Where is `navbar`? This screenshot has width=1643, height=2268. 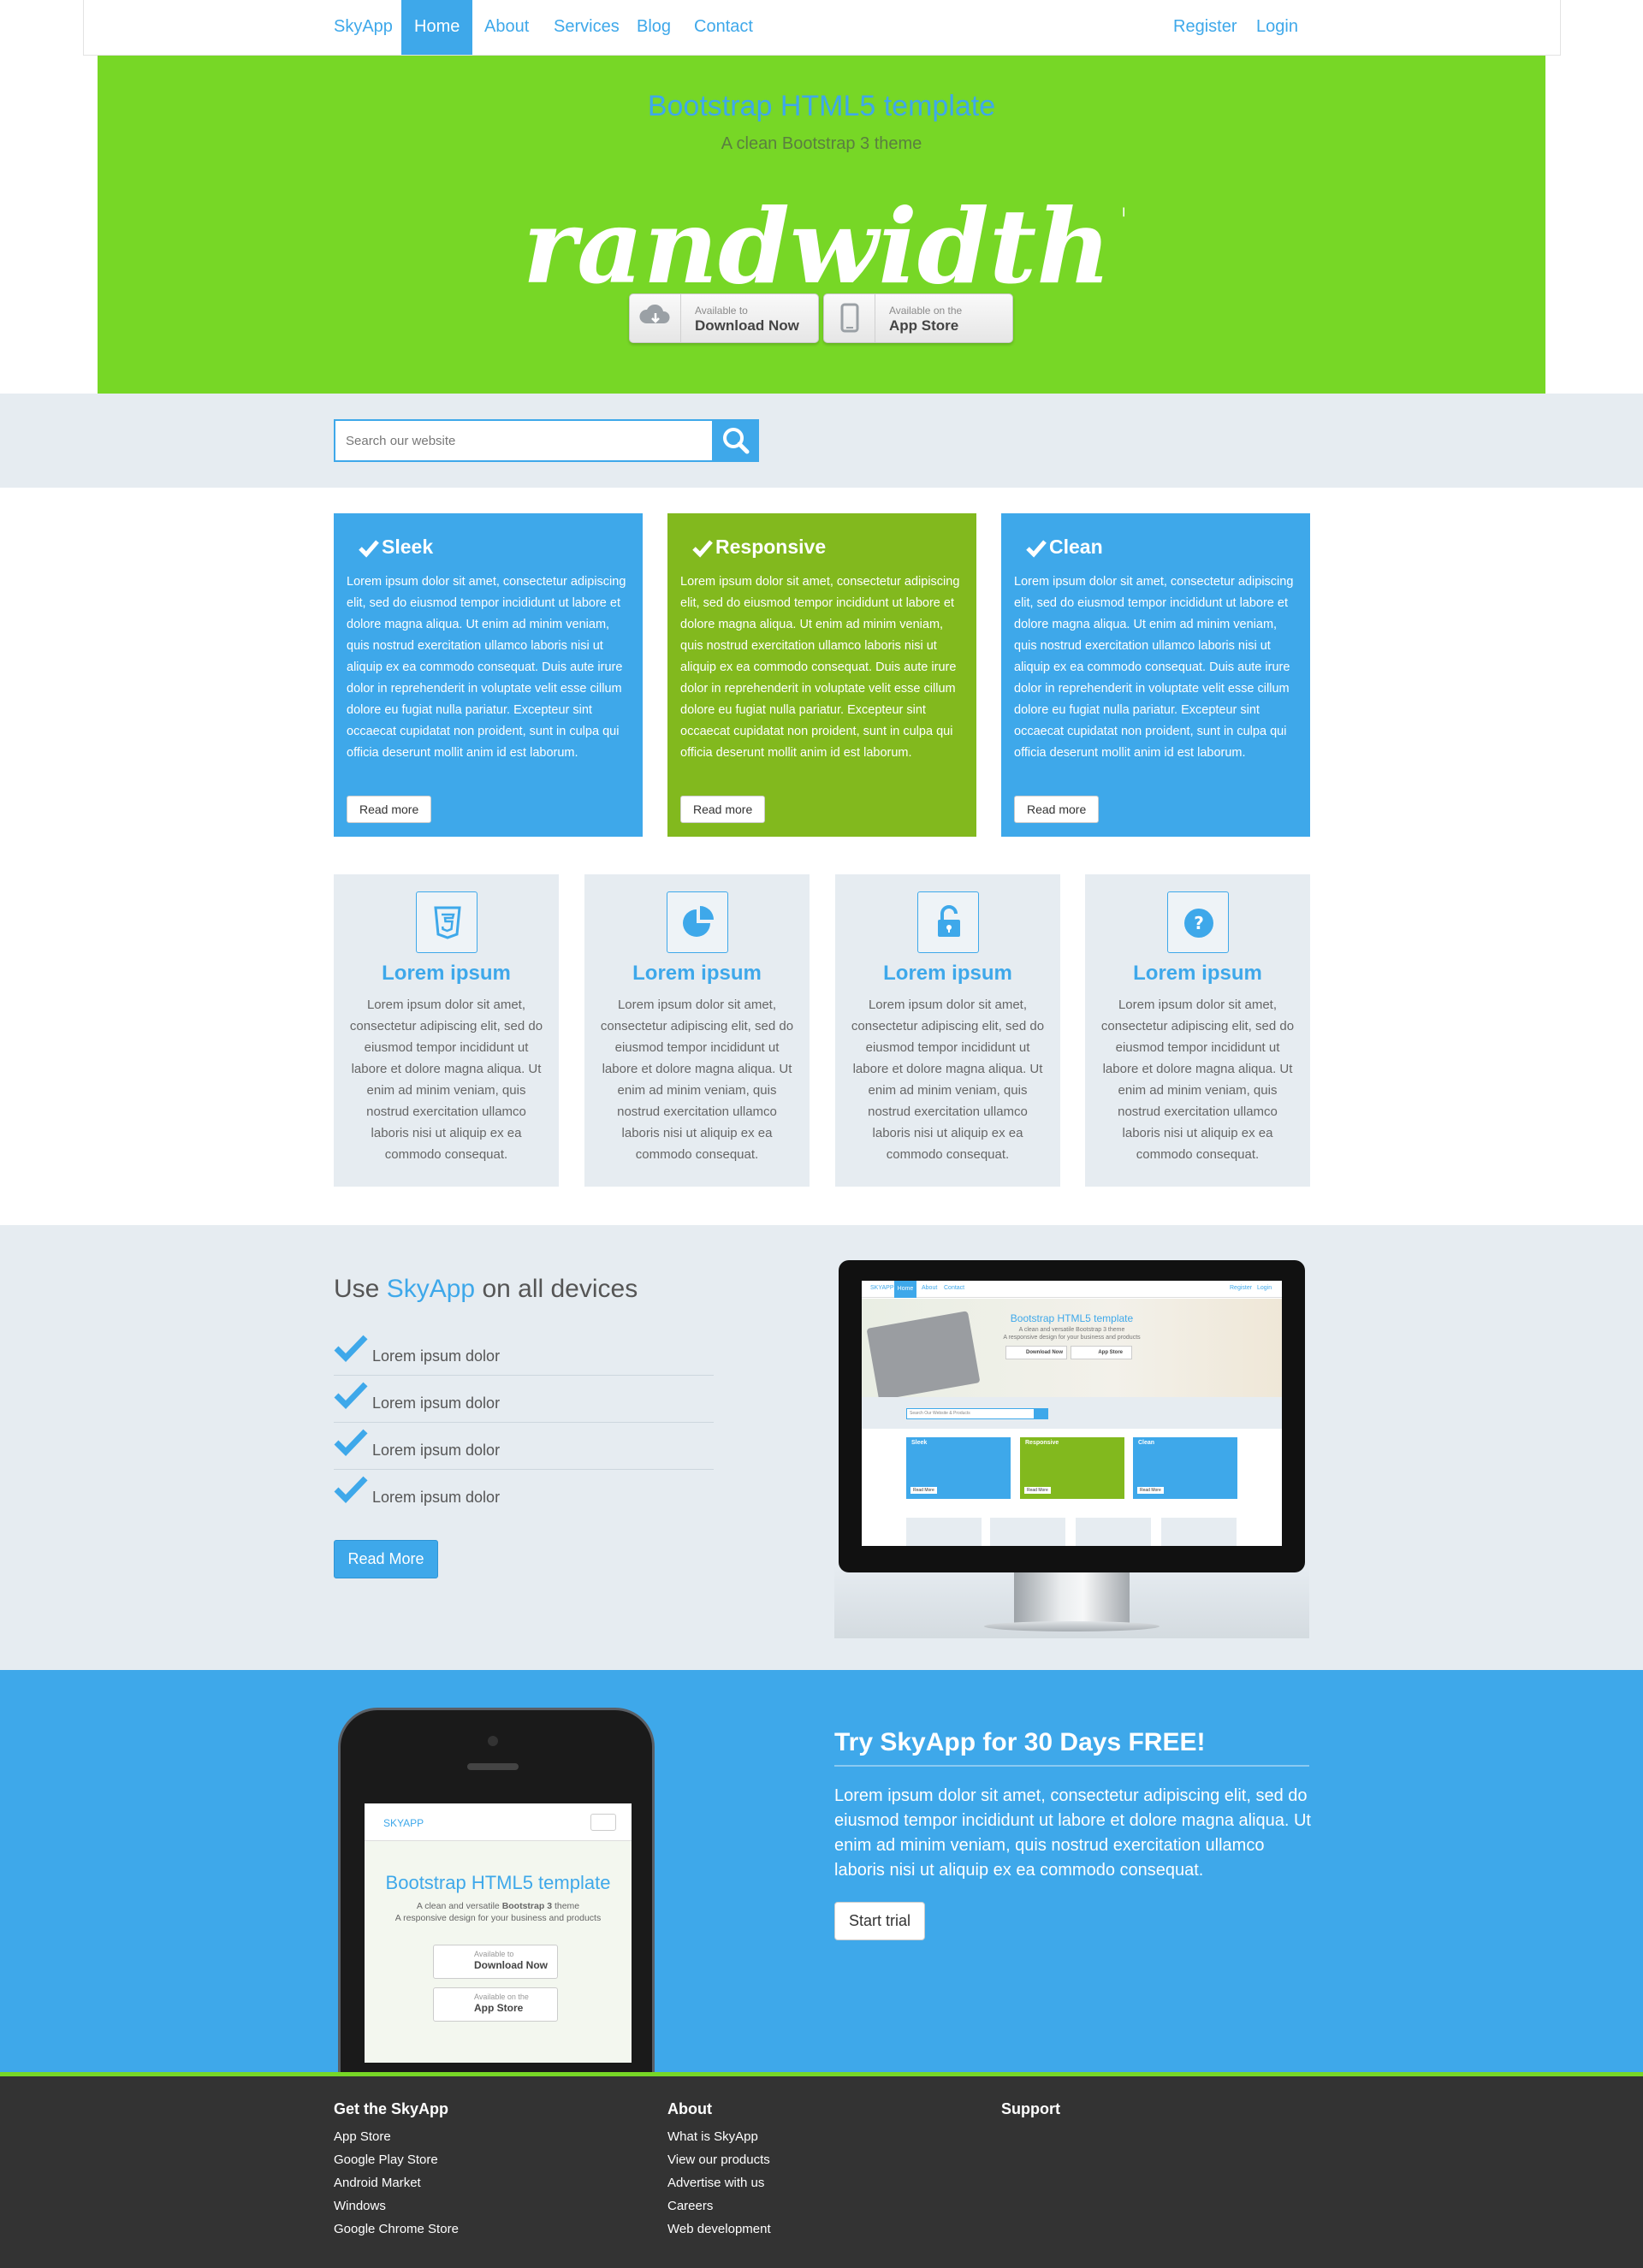
navbar is located at coordinates (822, 28).